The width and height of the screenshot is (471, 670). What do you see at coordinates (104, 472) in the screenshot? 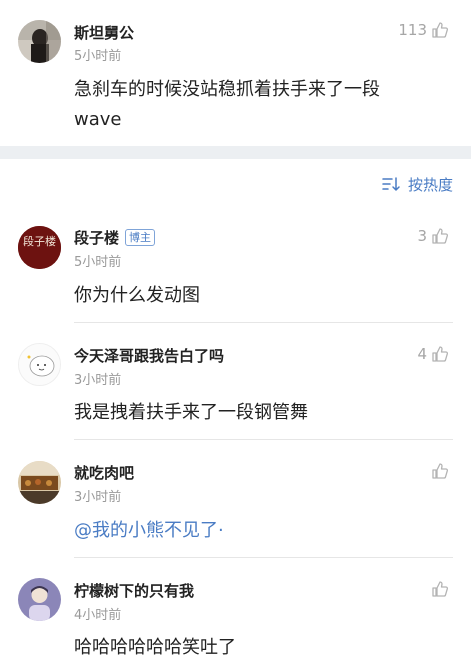
I see `username: 就吃肉吧` at bounding box center [104, 472].